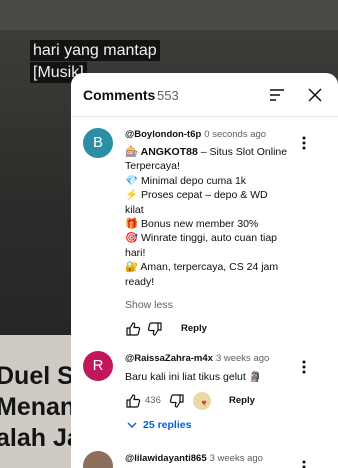 The image size is (338, 468). Describe the element at coordinates (134, 209) in the screenshot. I see `comment-line-text: kilat` at that location.